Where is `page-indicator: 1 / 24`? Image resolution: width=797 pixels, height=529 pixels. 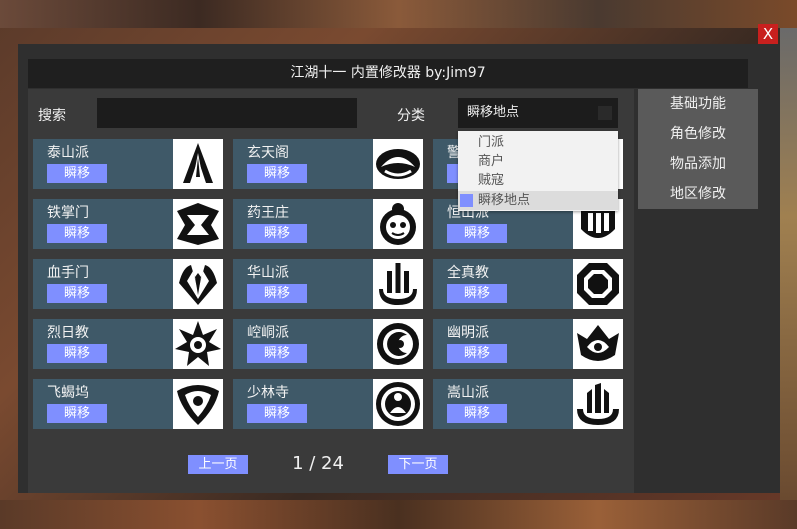 page-indicator: 1 / 24 is located at coordinates (318, 463).